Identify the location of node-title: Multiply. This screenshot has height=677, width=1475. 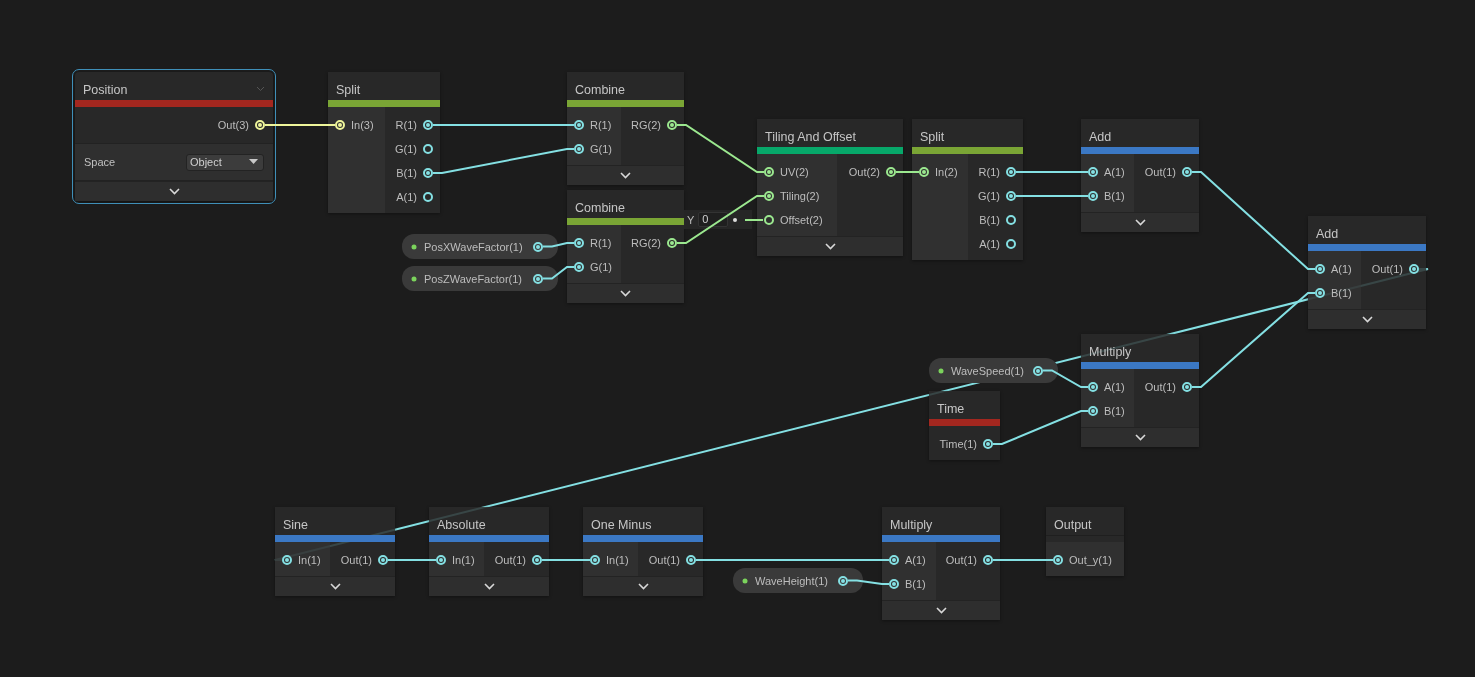
(1110, 352).